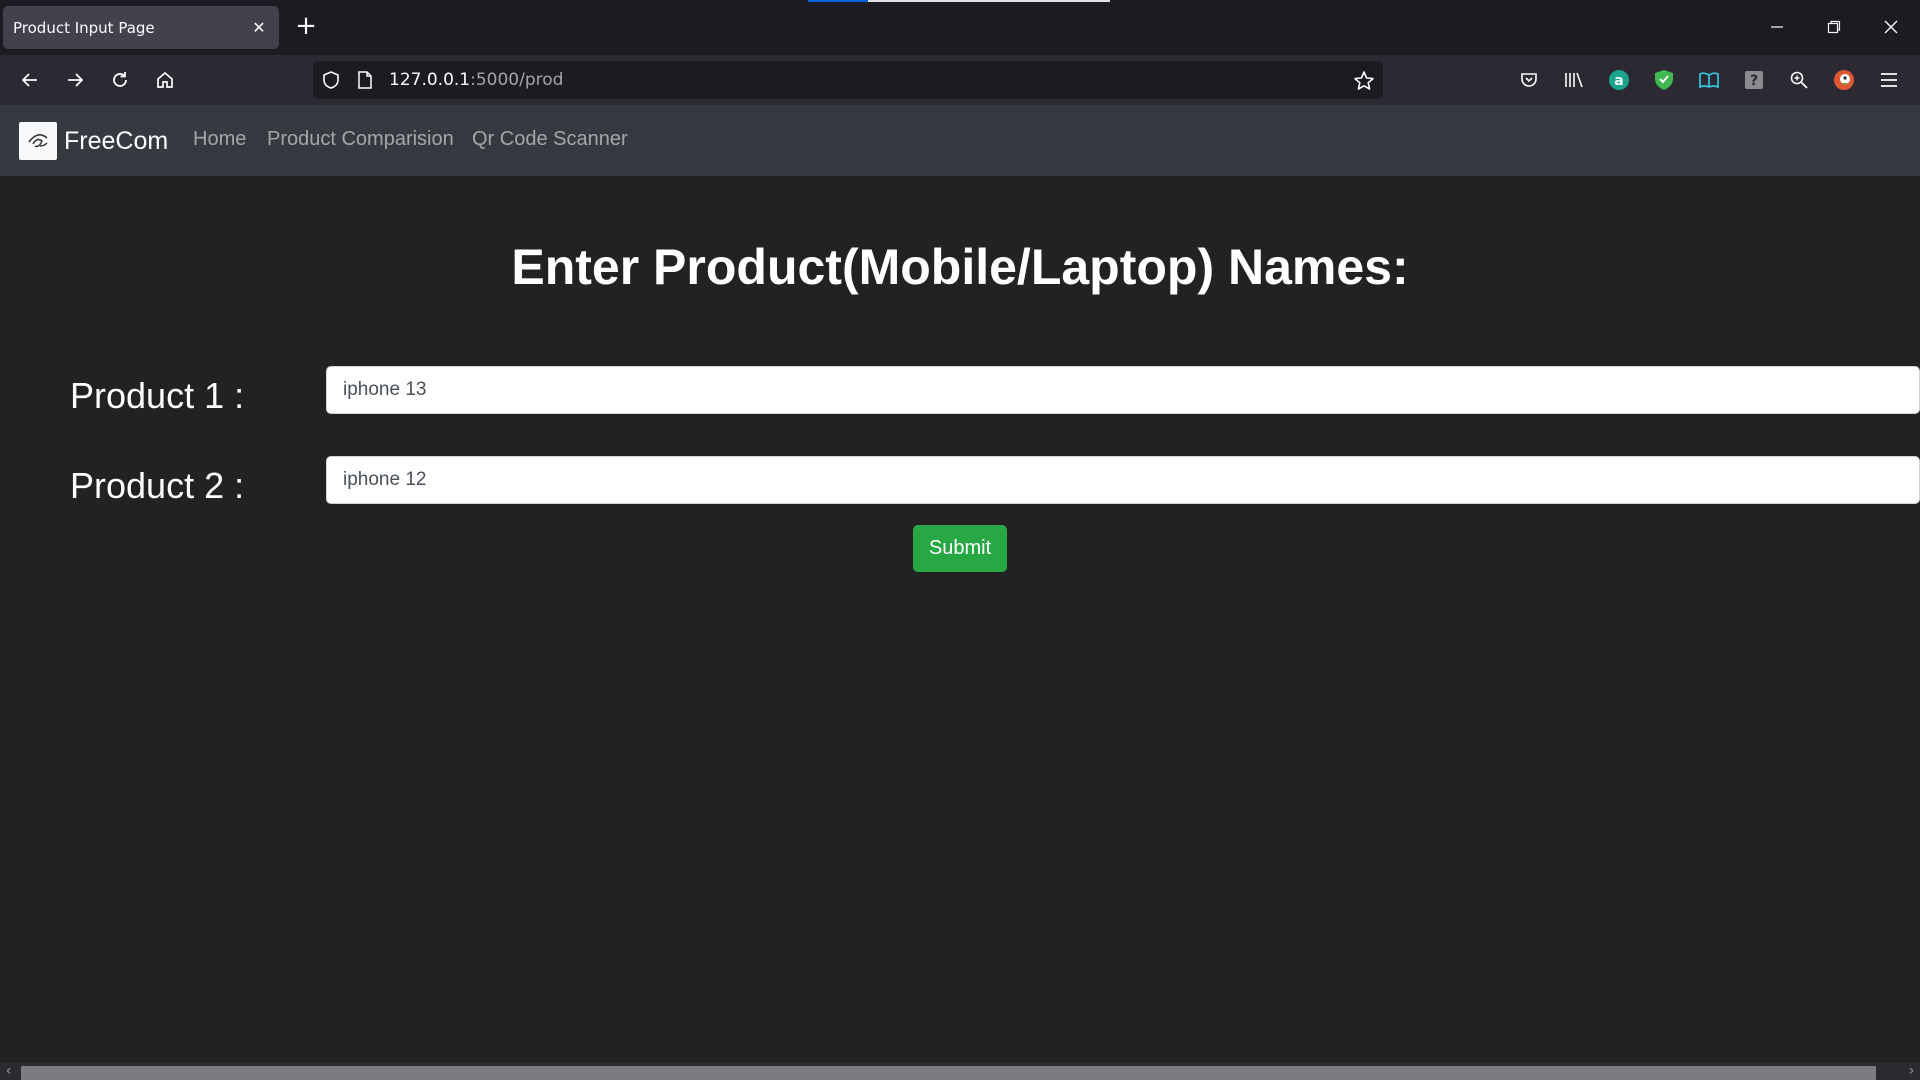  What do you see at coordinates (84, 27) in the screenshot?
I see `tab-title: Product Input Page` at bounding box center [84, 27].